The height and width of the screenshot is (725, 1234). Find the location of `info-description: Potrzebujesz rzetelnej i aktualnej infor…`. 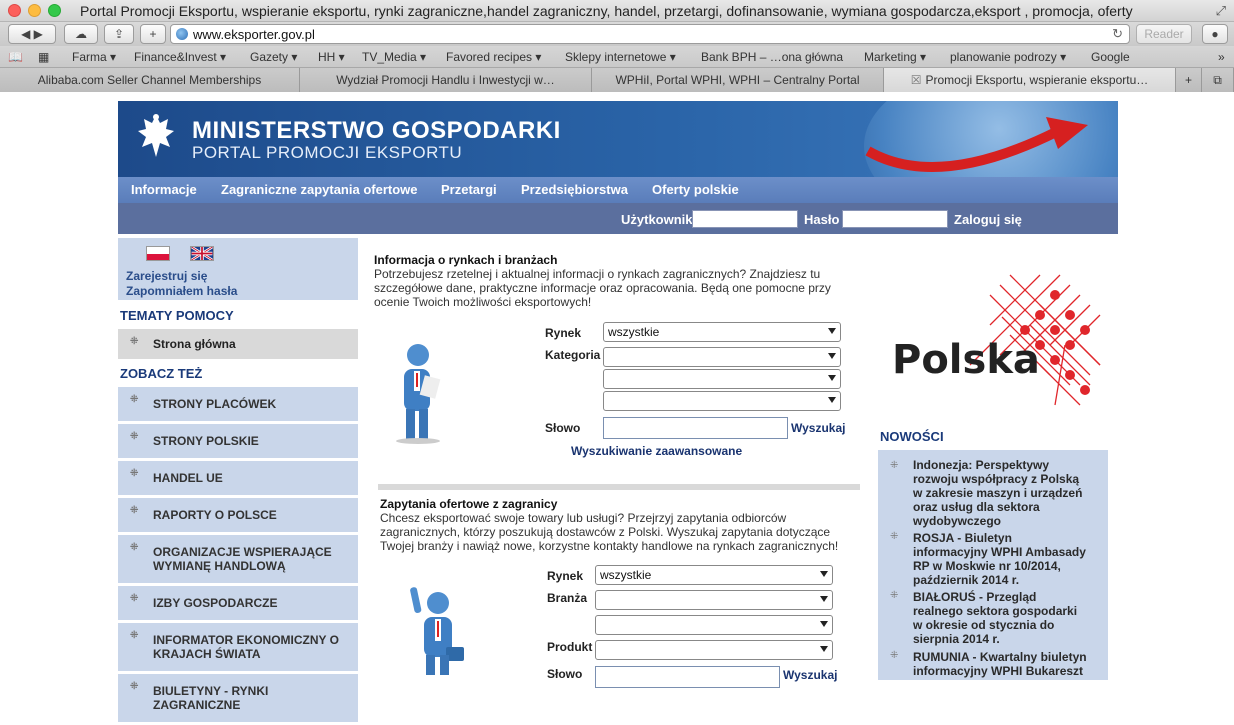

info-description: Potrzebujesz rzetelnej i aktualnej infor… is located at coordinates (602, 288).